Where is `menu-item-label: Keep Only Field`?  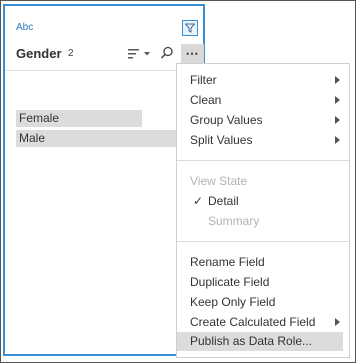
menu-item-label: Keep Only Field is located at coordinates (233, 302).